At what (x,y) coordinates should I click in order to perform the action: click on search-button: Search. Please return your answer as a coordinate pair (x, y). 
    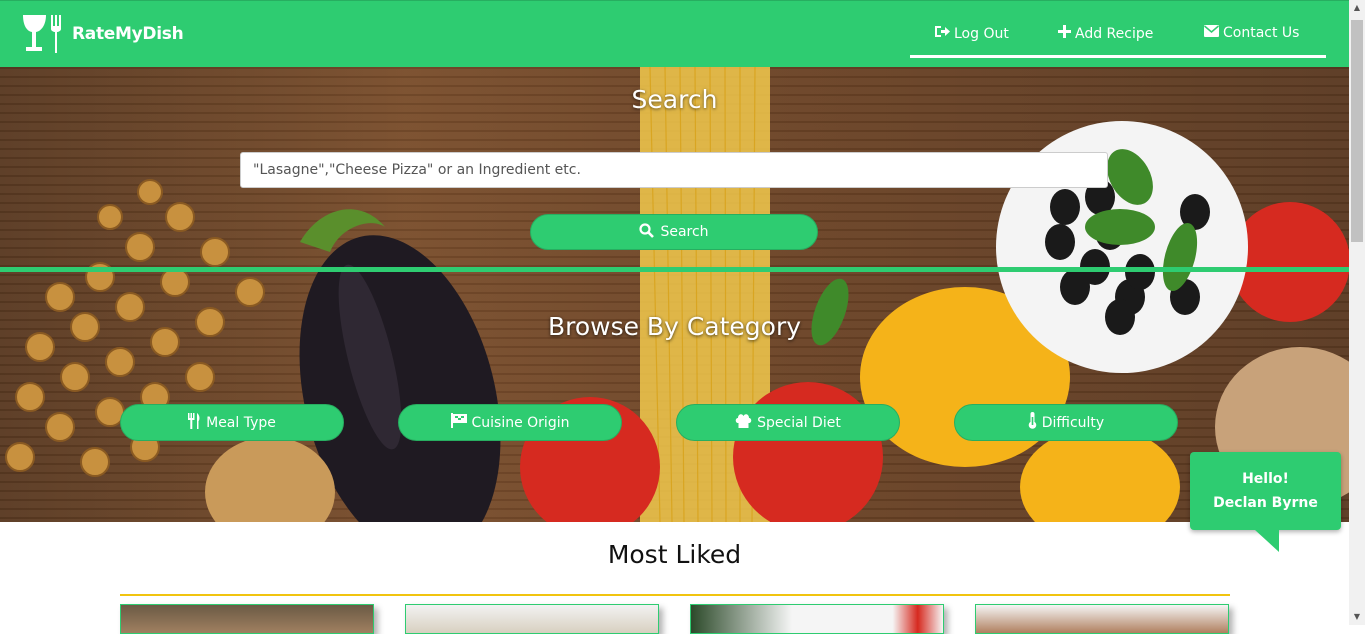
    Looking at the image, I should click on (674, 232).